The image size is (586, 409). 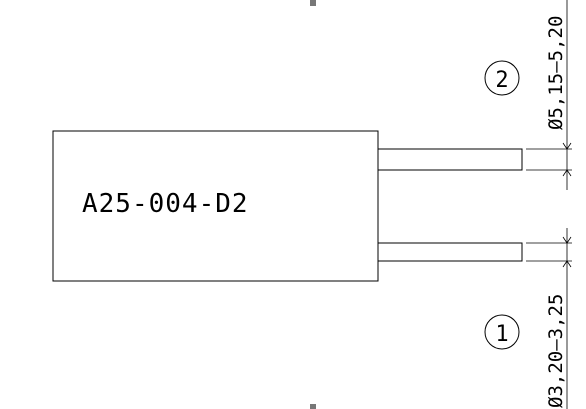 I want to click on callout-label-2: 2, so click(x=501, y=80).